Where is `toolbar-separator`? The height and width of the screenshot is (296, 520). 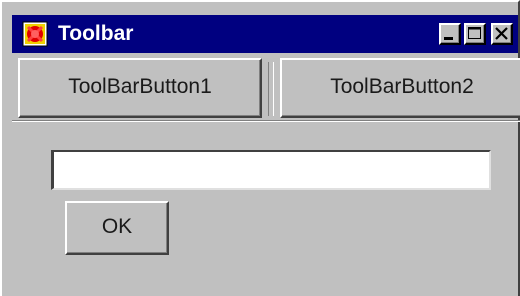
toolbar-separator is located at coordinates (271, 89).